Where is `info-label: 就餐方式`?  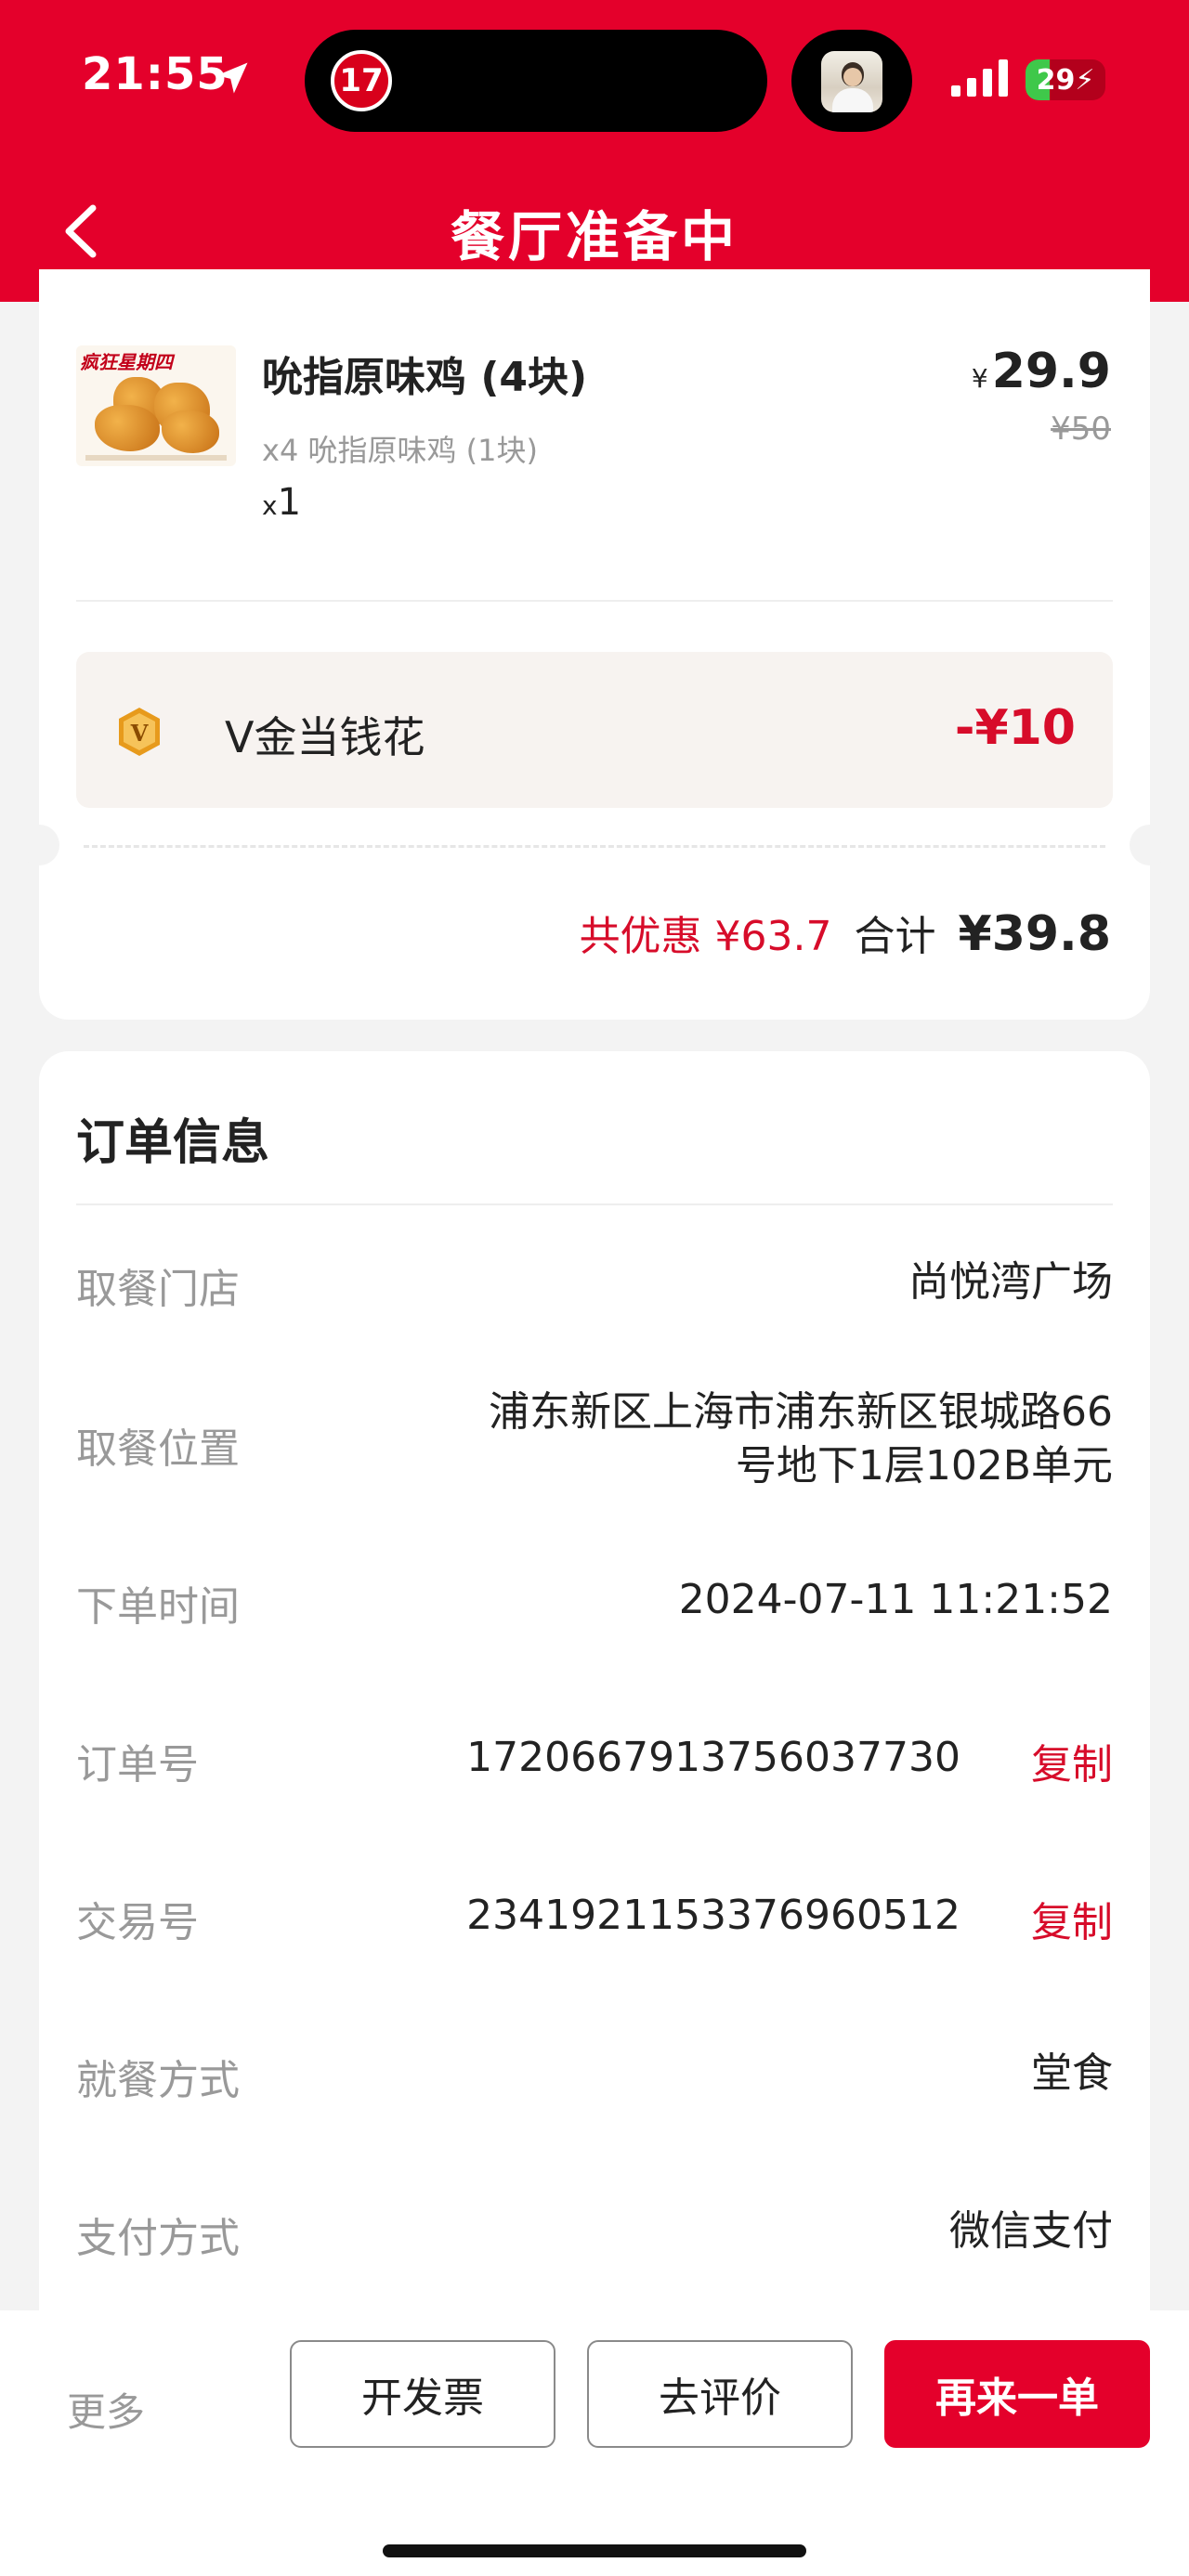
info-label: 就餐方式 is located at coordinates (158, 2081).